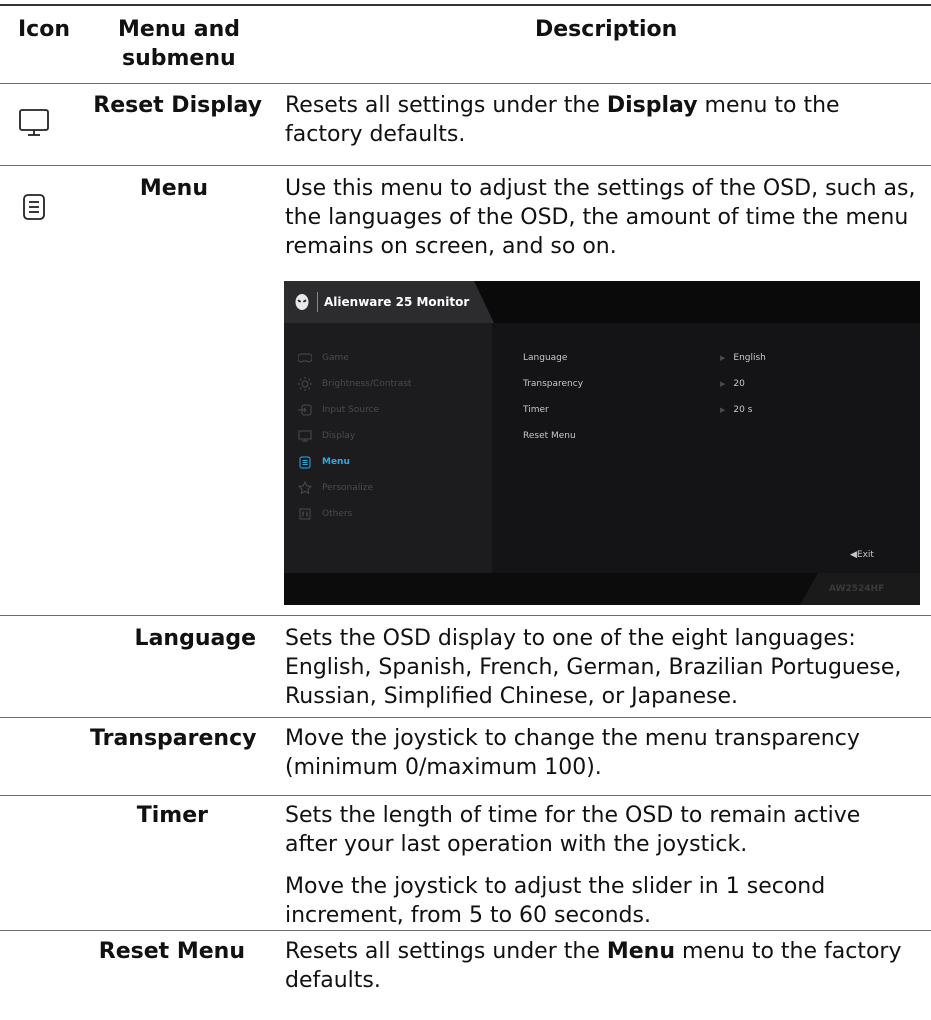  What do you see at coordinates (317, 302) in the screenshot?
I see `osd-title-divider` at bounding box center [317, 302].